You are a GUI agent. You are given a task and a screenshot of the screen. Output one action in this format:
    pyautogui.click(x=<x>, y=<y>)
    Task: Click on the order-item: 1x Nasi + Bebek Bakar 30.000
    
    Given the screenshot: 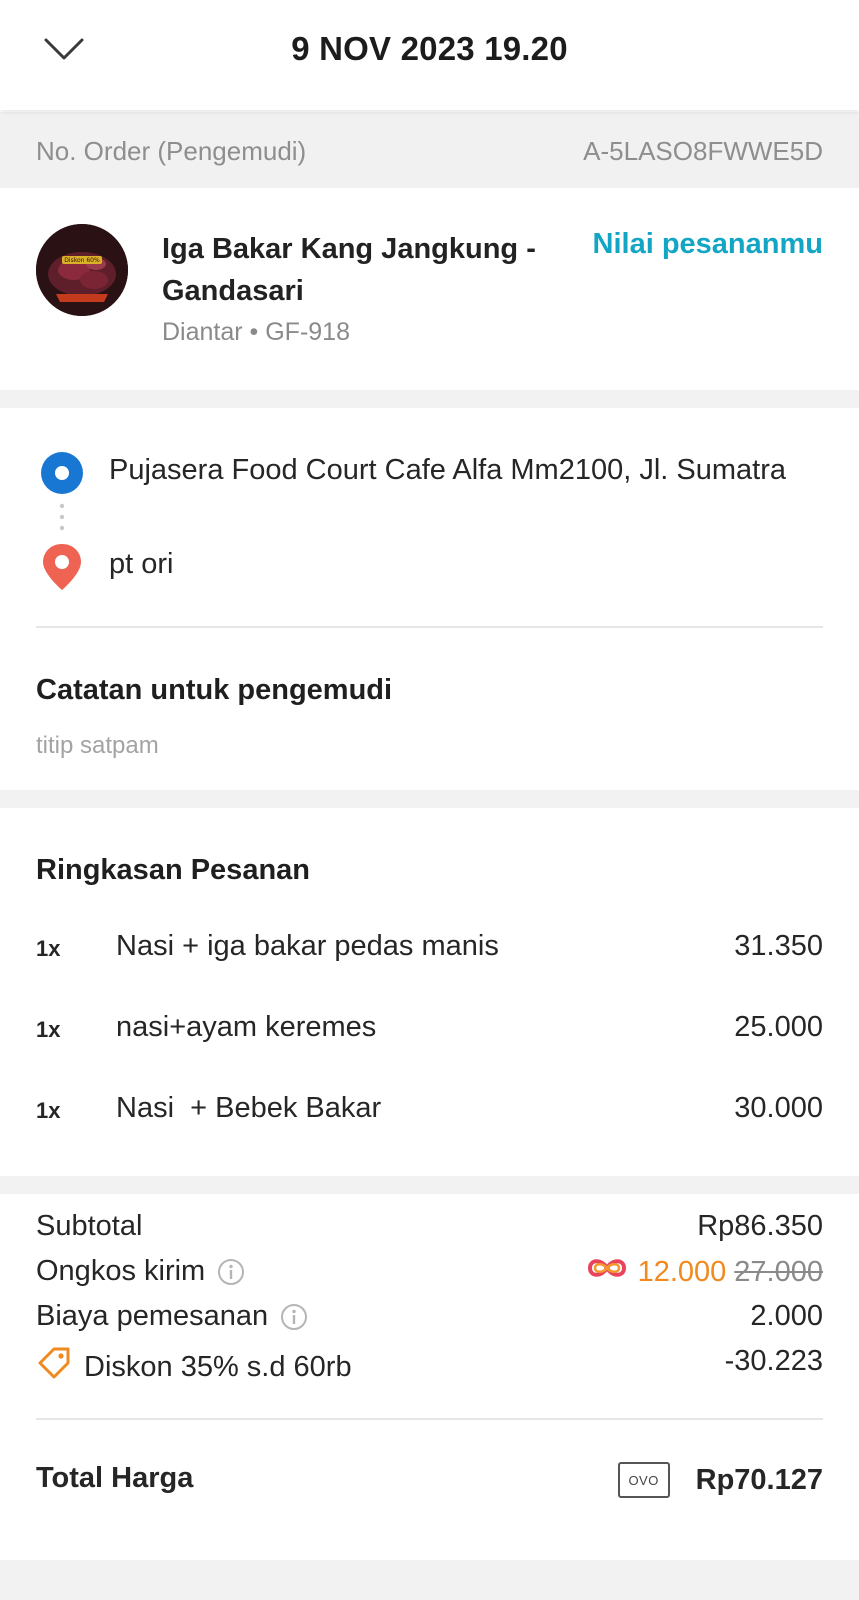 What is the action you would take?
    pyautogui.click(x=429, y=1112)
    